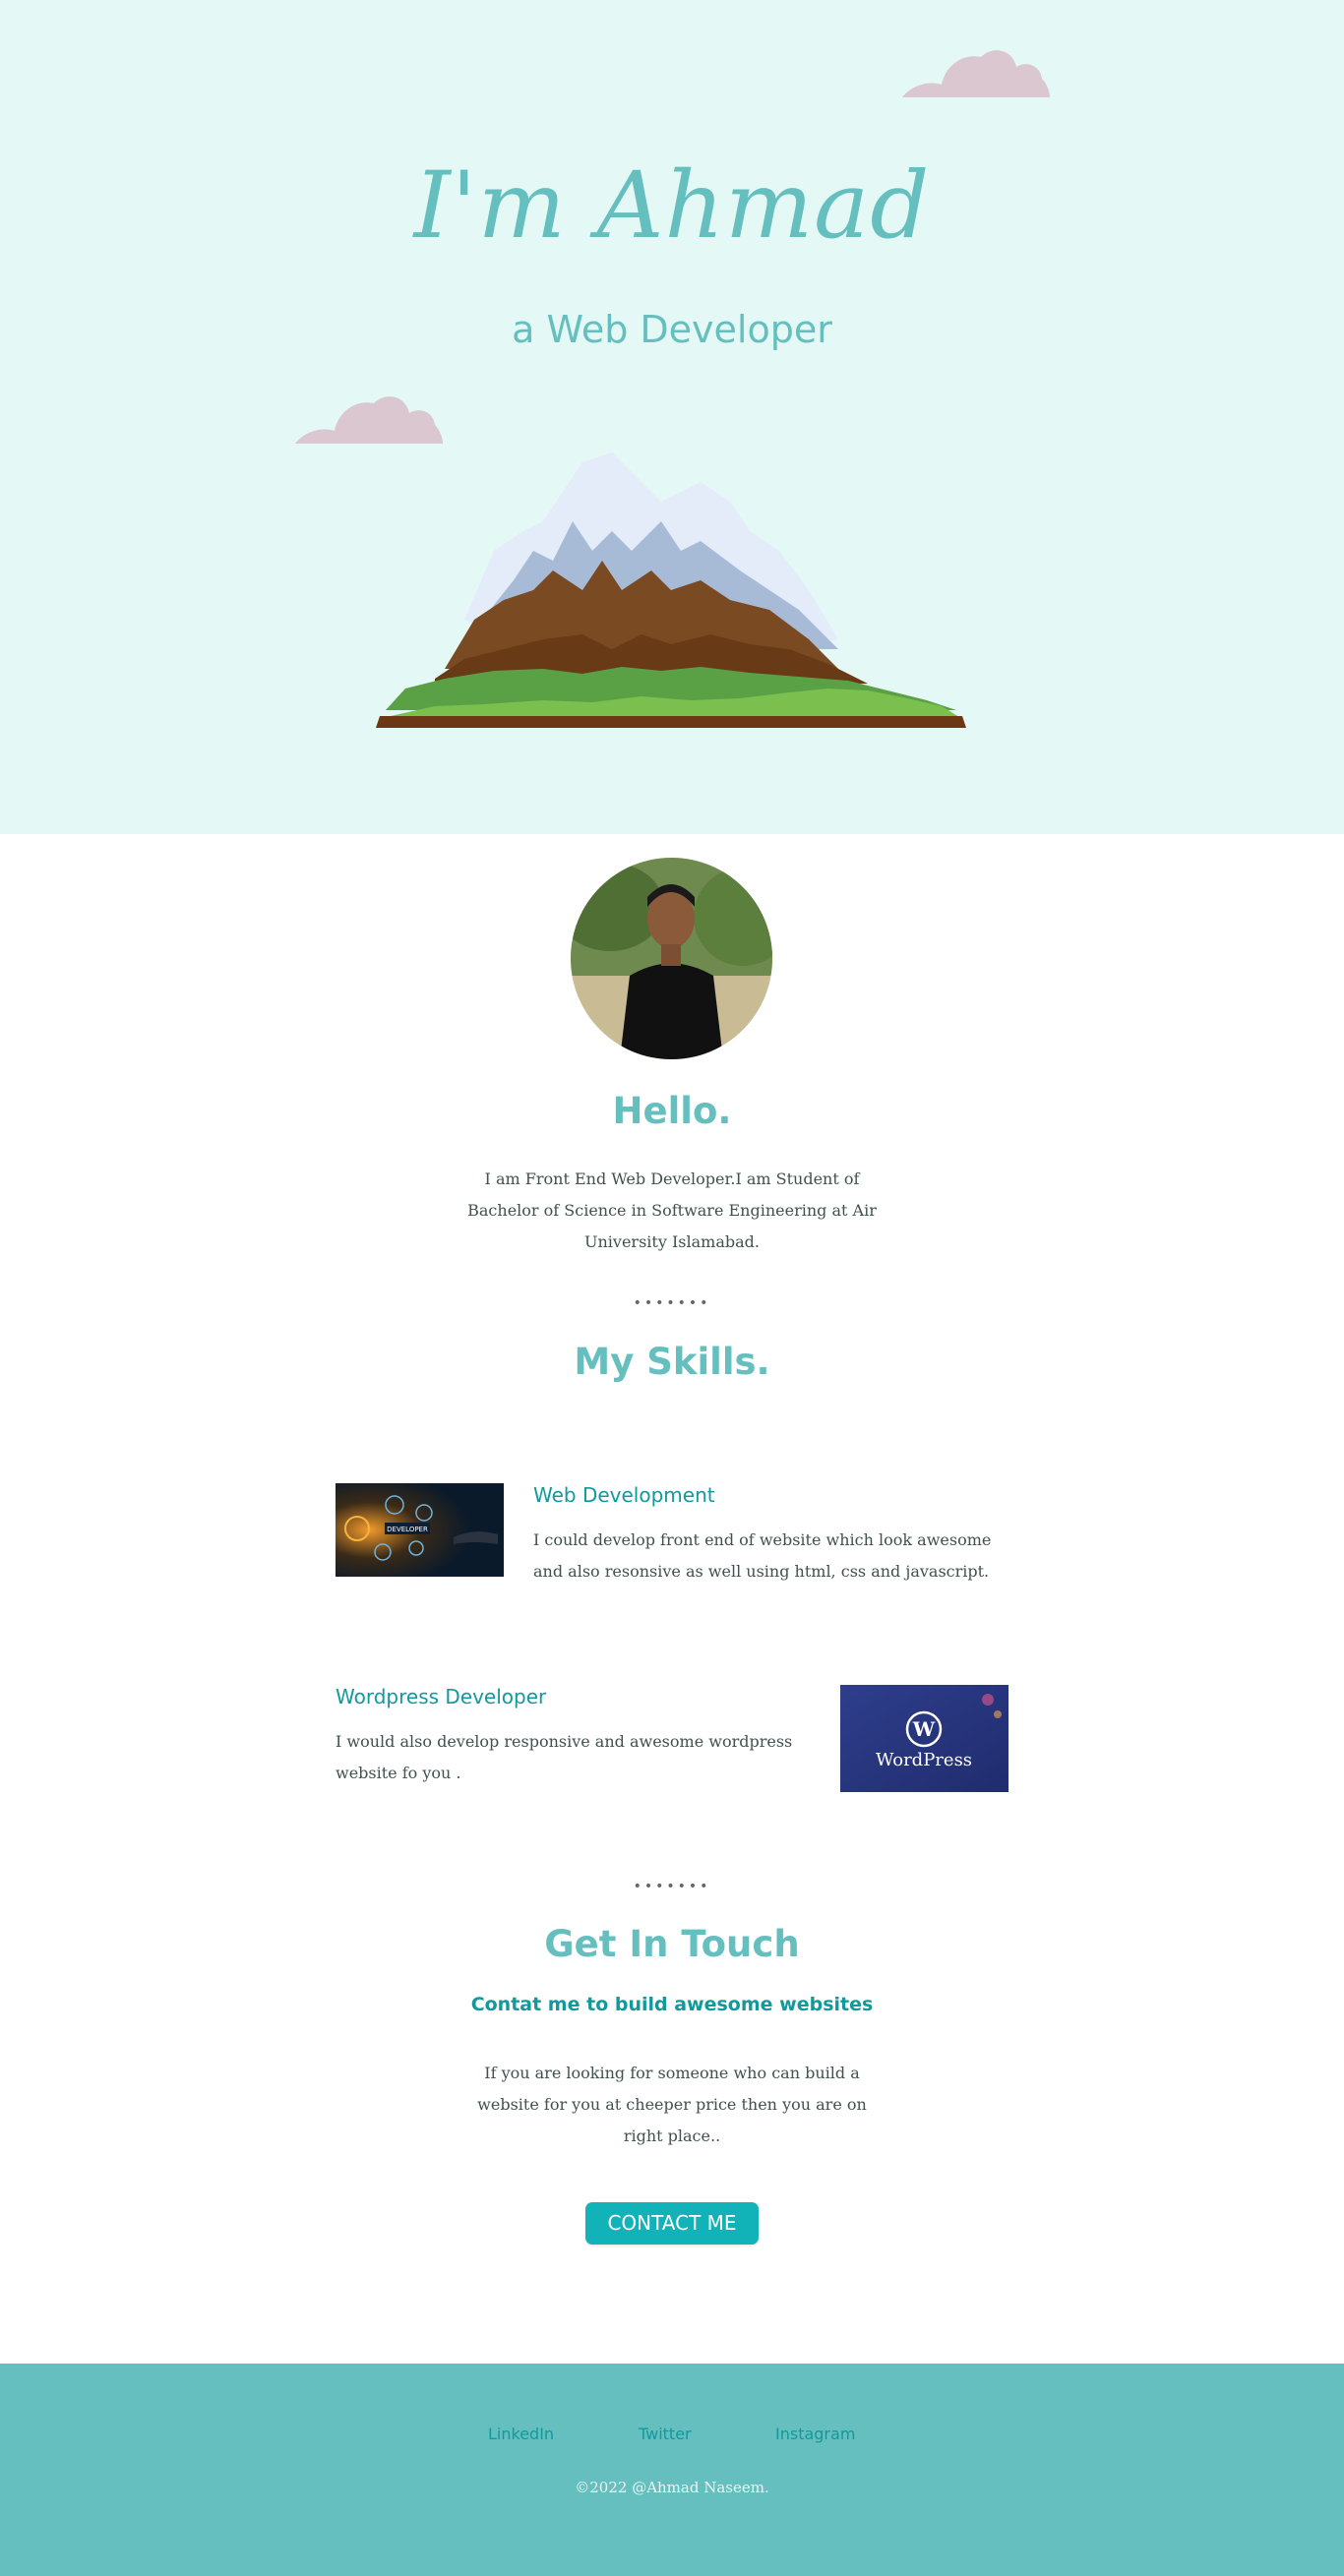  I want to click on contact-me-button: CONTACT ME, so click(672, 2223).